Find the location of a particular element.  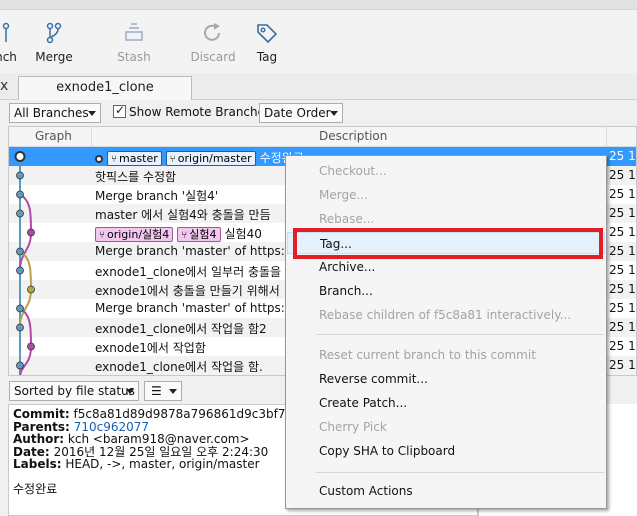

commit-description: exnode1_clone에서 작업을 함2 is located at coordinates (181, 328).